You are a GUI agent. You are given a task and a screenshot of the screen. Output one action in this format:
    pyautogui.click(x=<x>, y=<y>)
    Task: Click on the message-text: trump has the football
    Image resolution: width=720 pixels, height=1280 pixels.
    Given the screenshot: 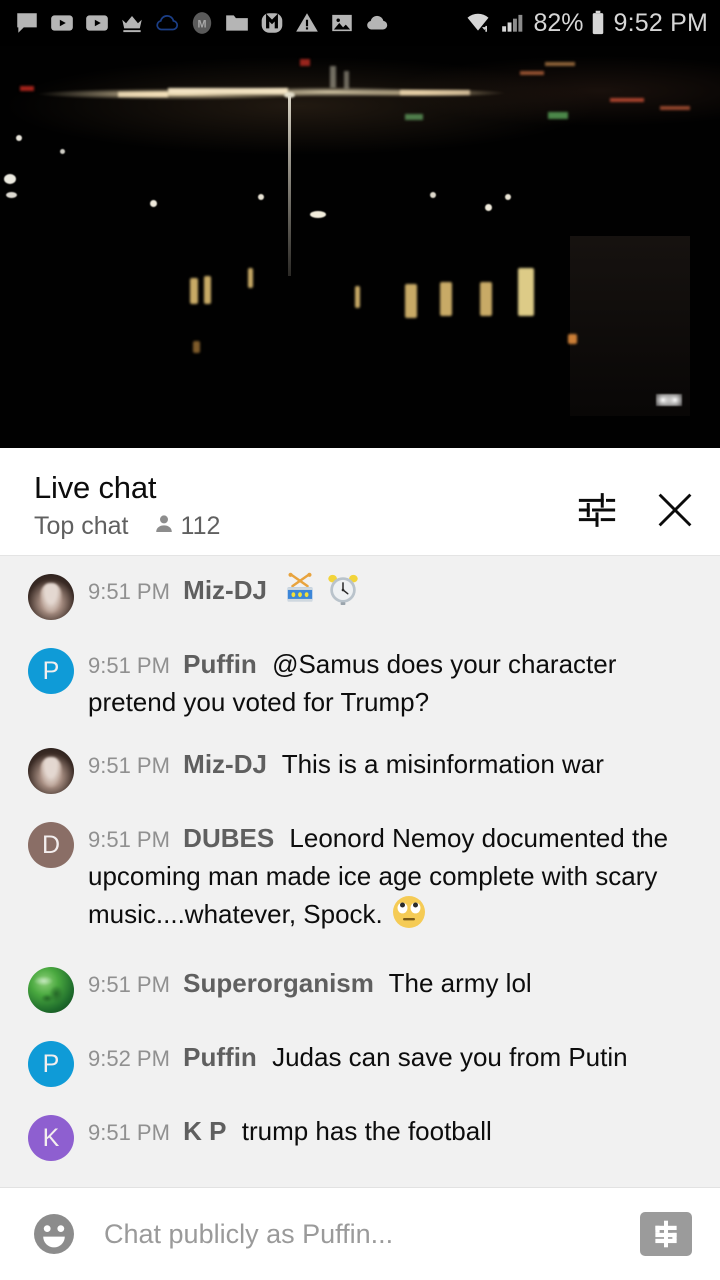 What is the action you would take?
    pyautogui.click(x=366, y=1131)
    